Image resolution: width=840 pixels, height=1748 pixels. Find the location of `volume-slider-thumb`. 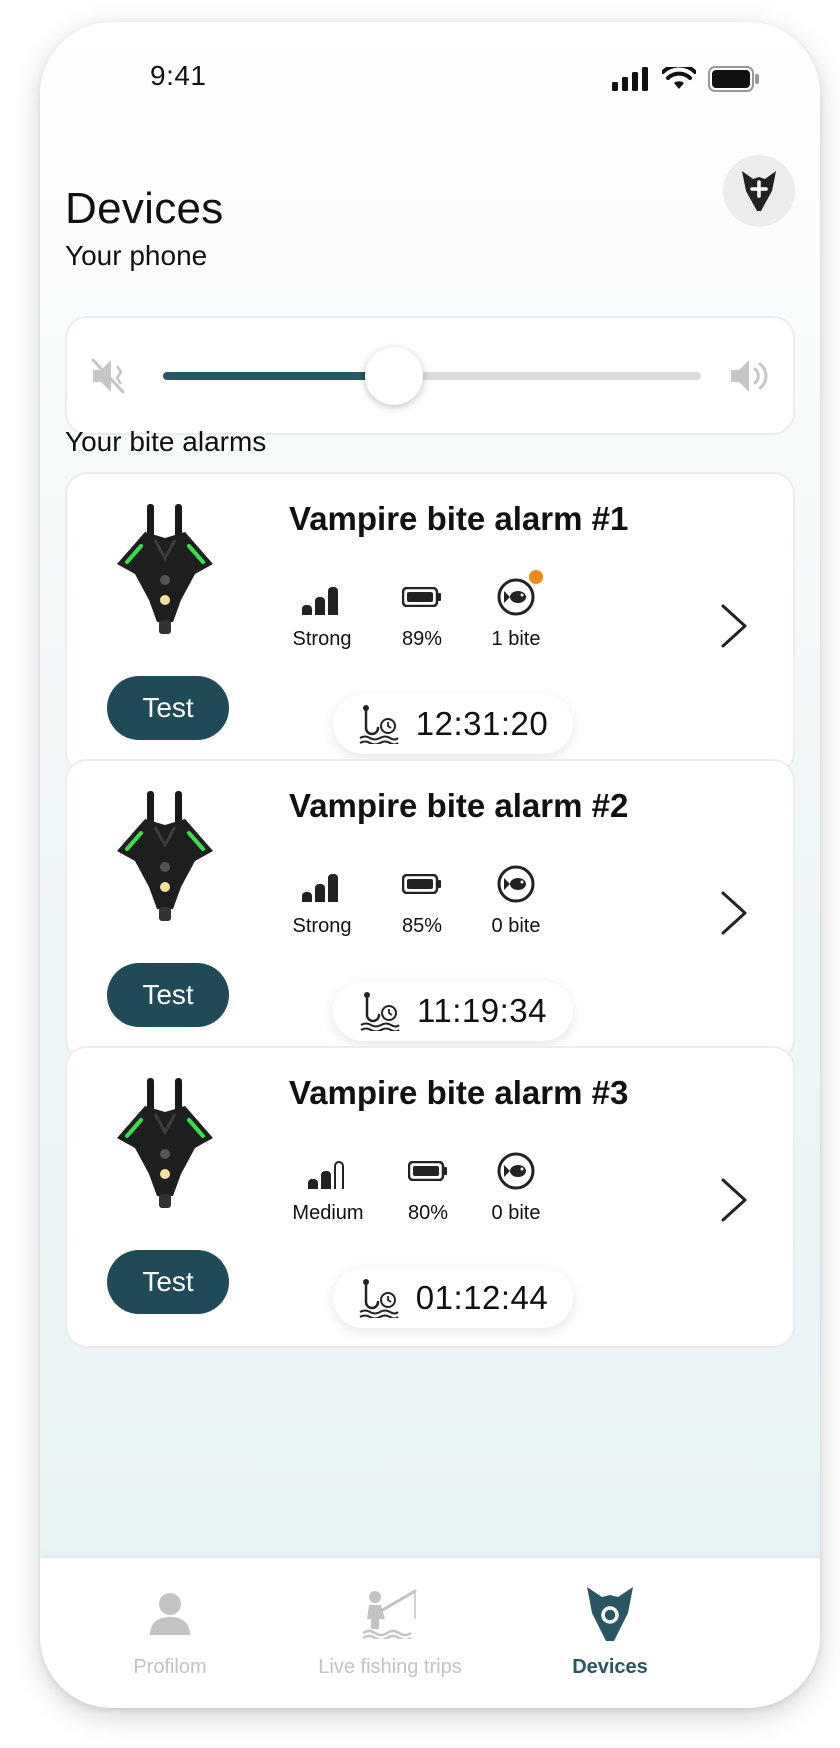

volume-slider-thumb is located at coordinates (394, 376).